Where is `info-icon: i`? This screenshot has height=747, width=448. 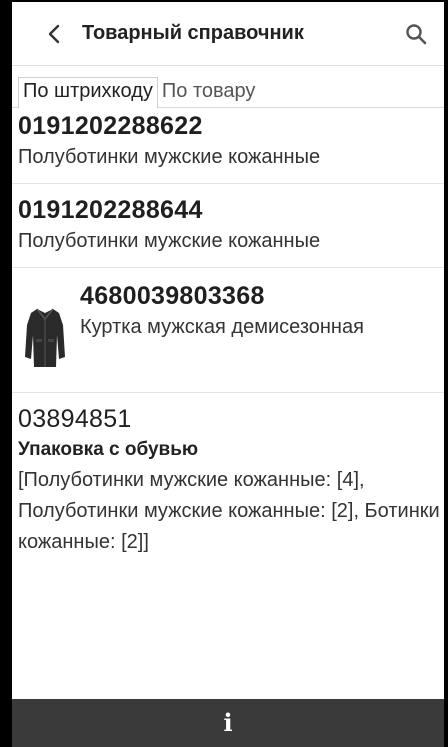 info-icon: i is located at coordinates (227, 723).